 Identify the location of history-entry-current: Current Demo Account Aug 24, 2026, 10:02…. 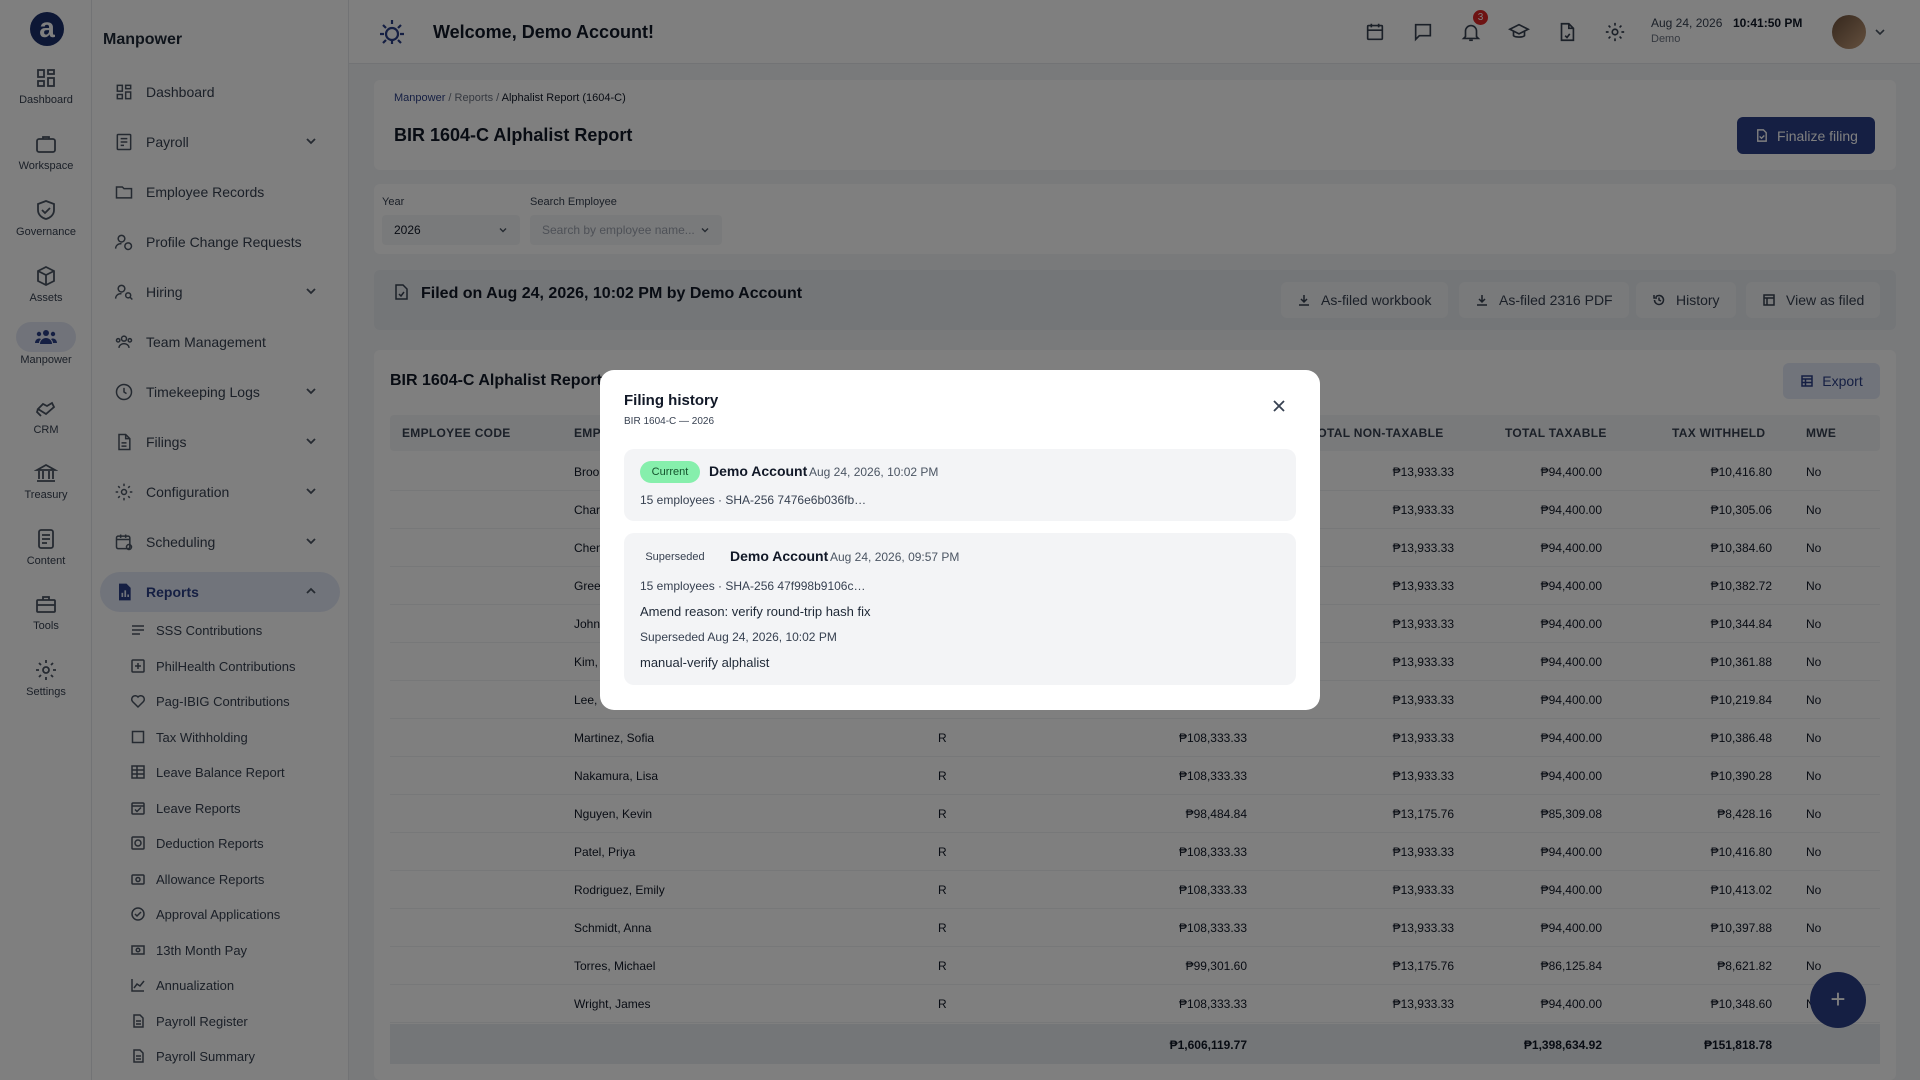
(960, 485).